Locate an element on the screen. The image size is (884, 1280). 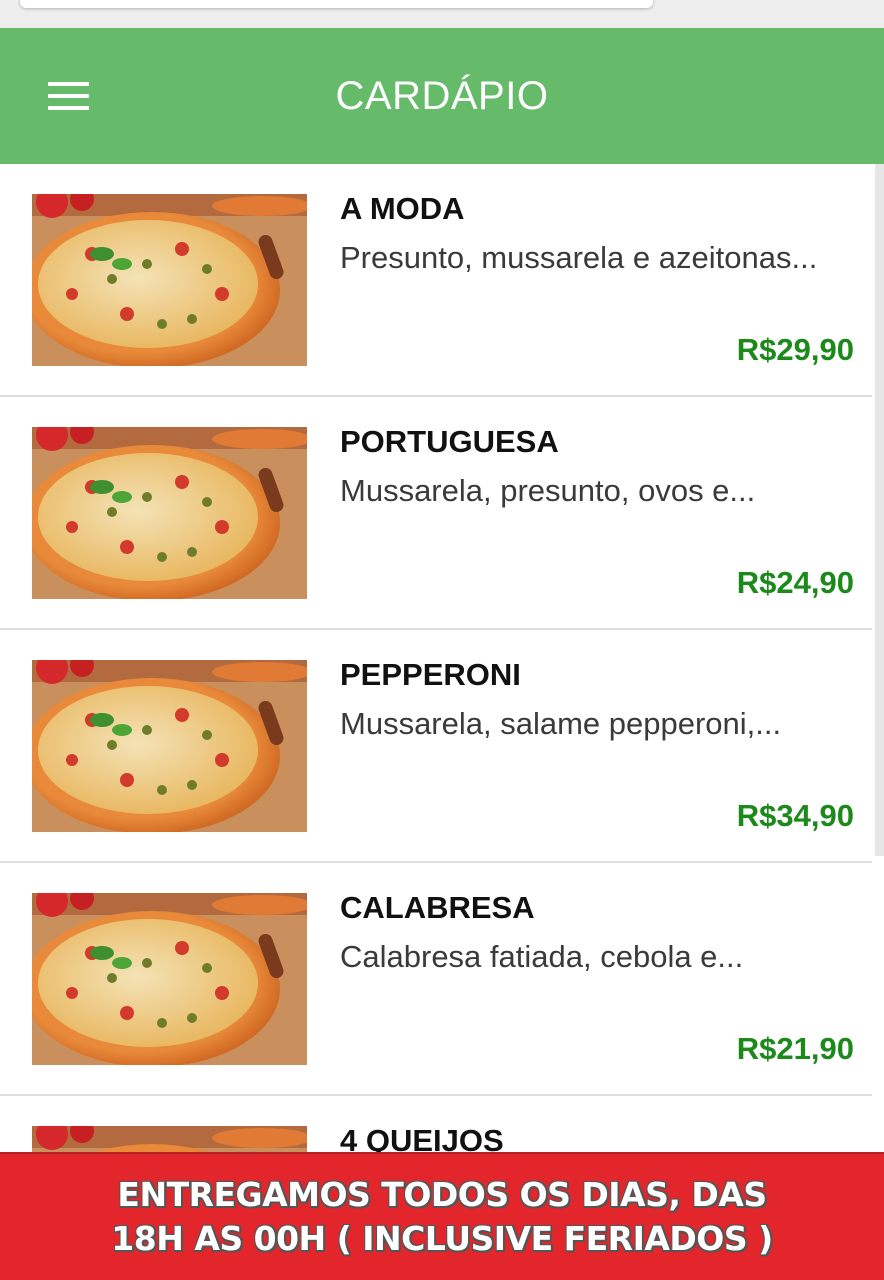
item-name: 4 QUEIJOS is located at coordinates (422, 1137).